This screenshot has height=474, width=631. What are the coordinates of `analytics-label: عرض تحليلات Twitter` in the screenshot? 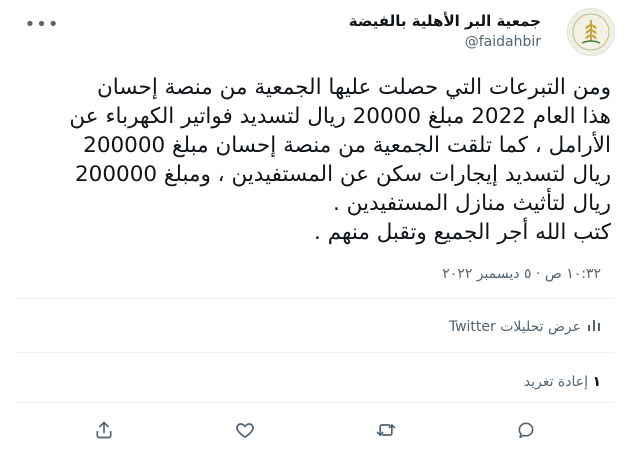 It's located at (514, 327).